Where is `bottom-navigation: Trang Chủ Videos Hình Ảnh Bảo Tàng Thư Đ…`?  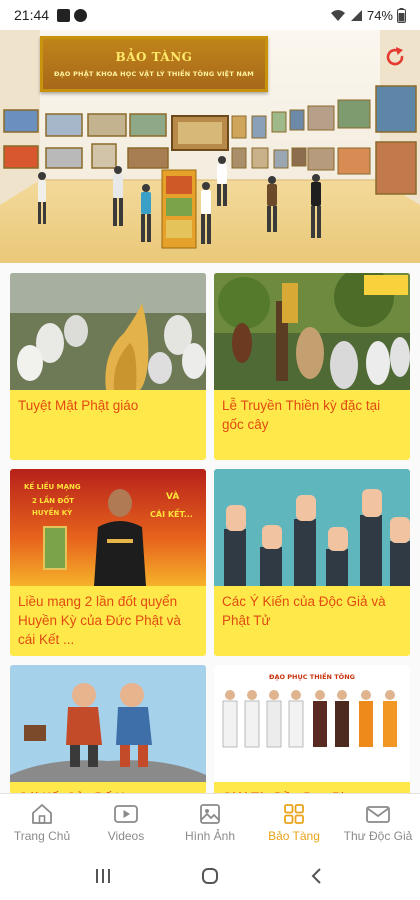 bottom-navigation: Trang Chủ Videos Hình Ảnh Bảo Tàng Thư Đ… is located at coordinates (210, 822).